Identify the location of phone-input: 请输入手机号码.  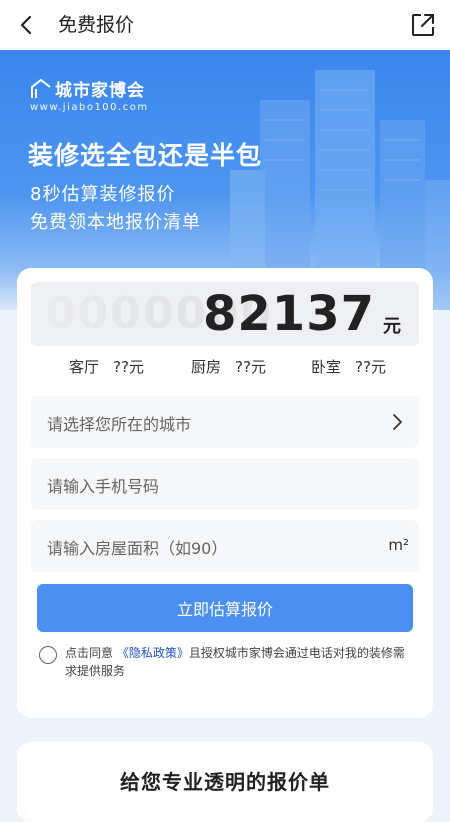
(225, 484).